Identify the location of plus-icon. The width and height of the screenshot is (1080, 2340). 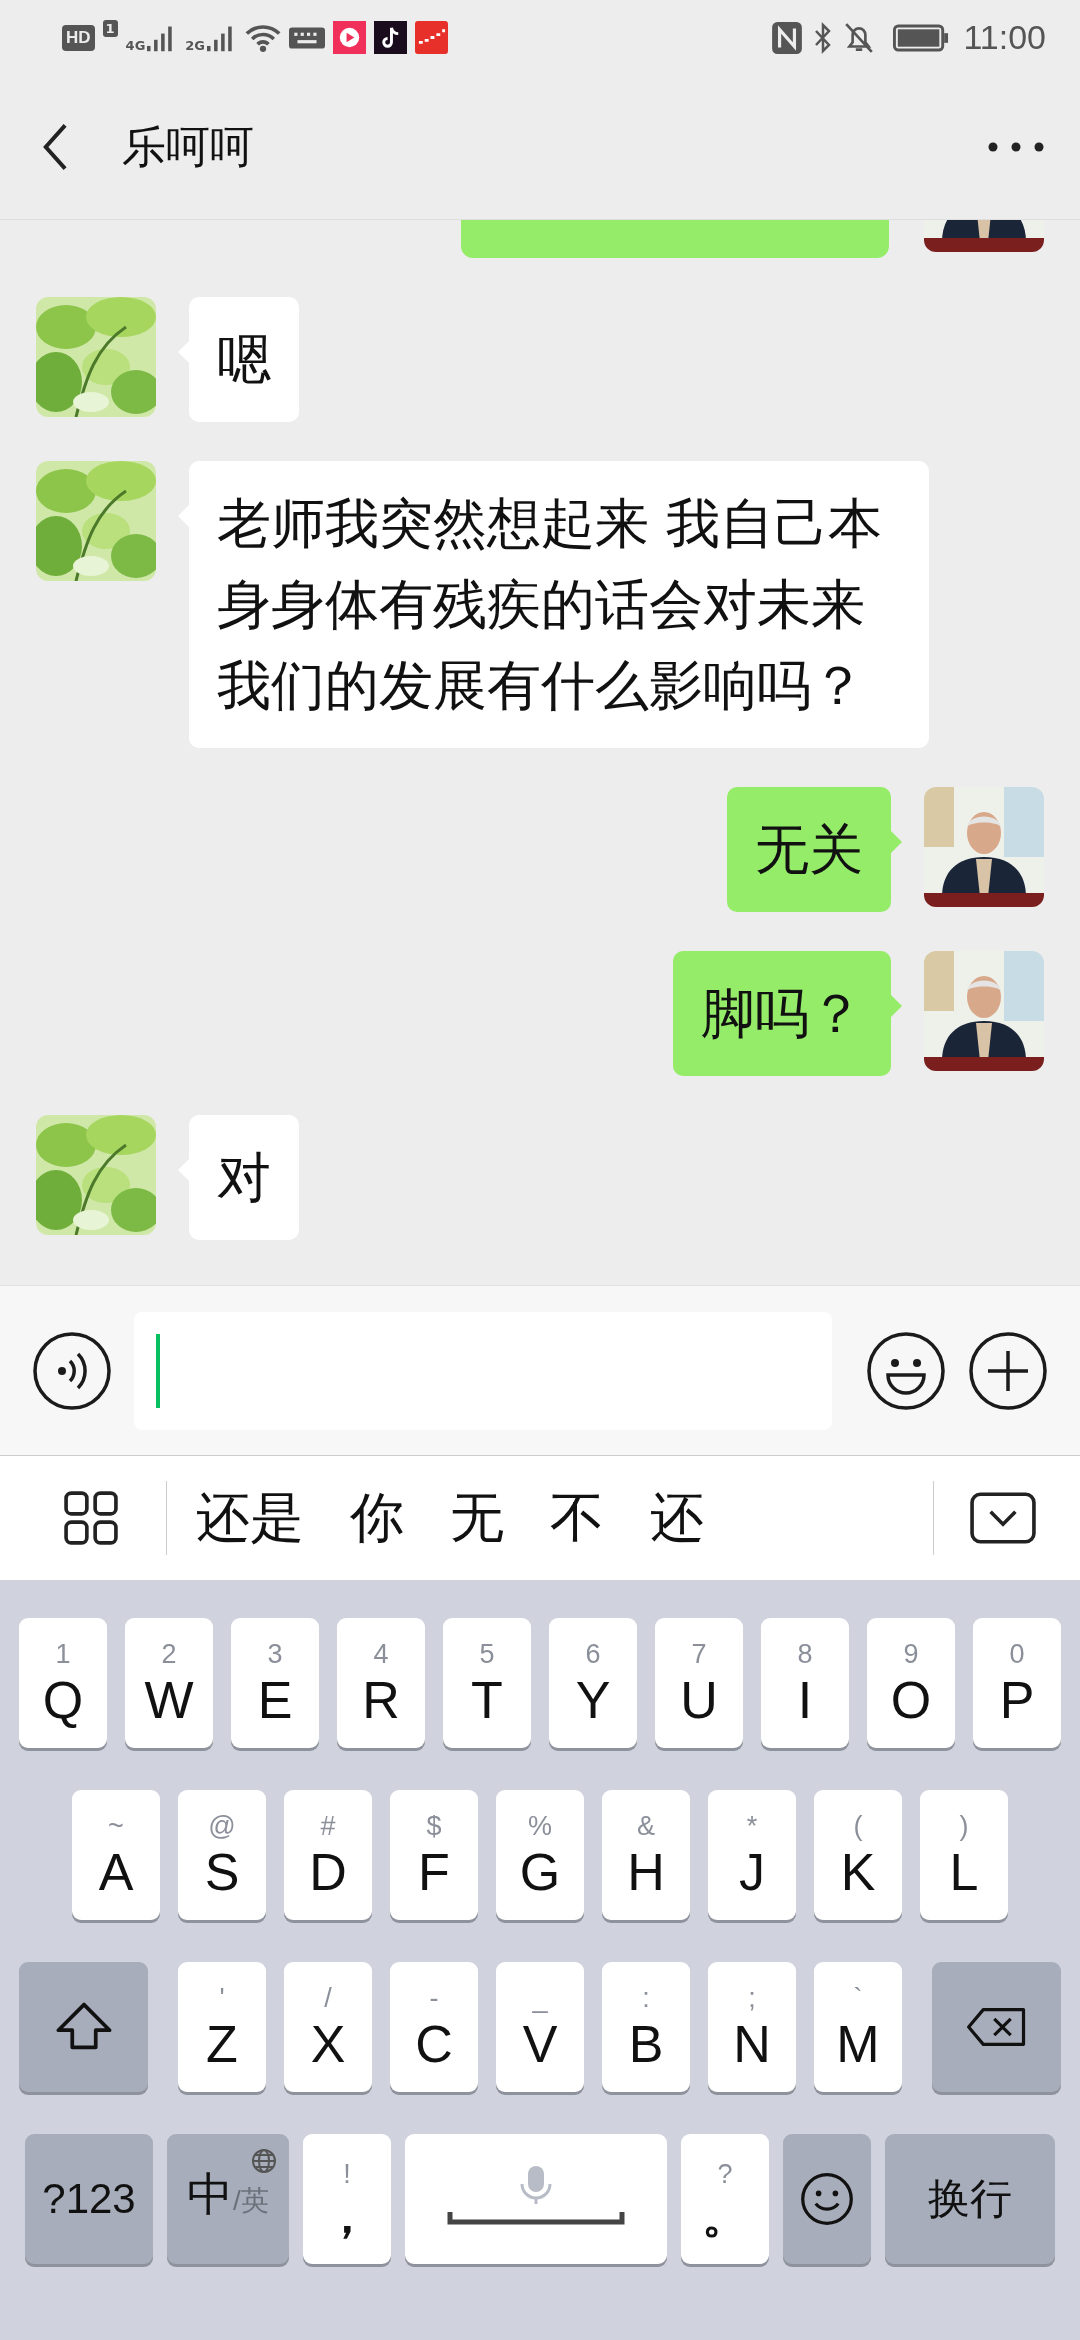
(1008, 1370).